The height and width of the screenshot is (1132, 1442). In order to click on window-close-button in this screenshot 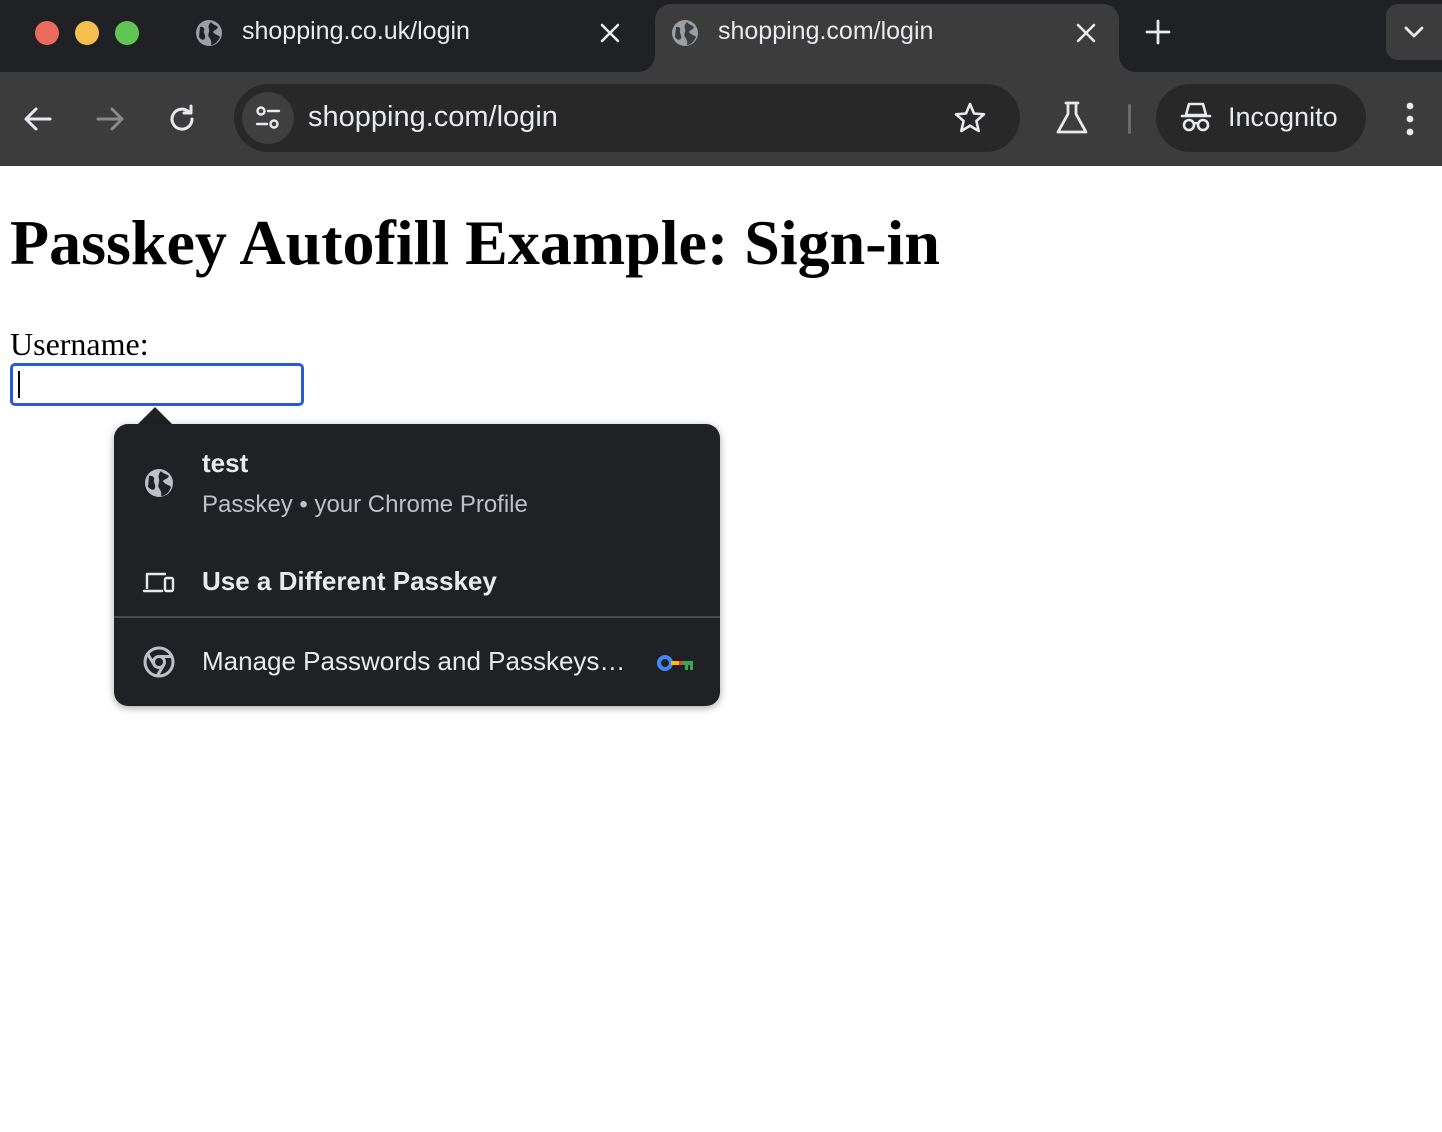, I will do `click(47, 33)`.